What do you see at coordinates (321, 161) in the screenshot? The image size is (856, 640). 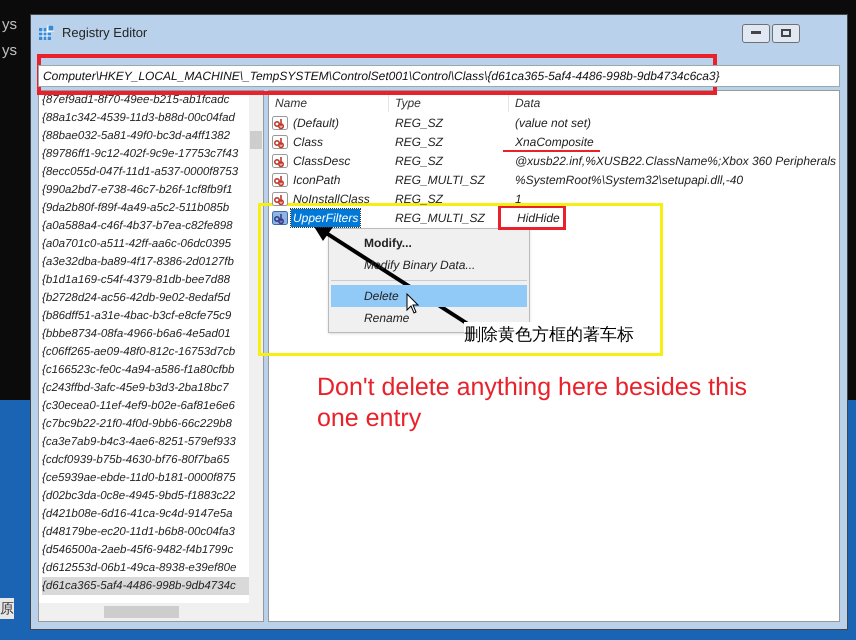 I see `value-name: ClassDesc` at bounding box center [321, 161].